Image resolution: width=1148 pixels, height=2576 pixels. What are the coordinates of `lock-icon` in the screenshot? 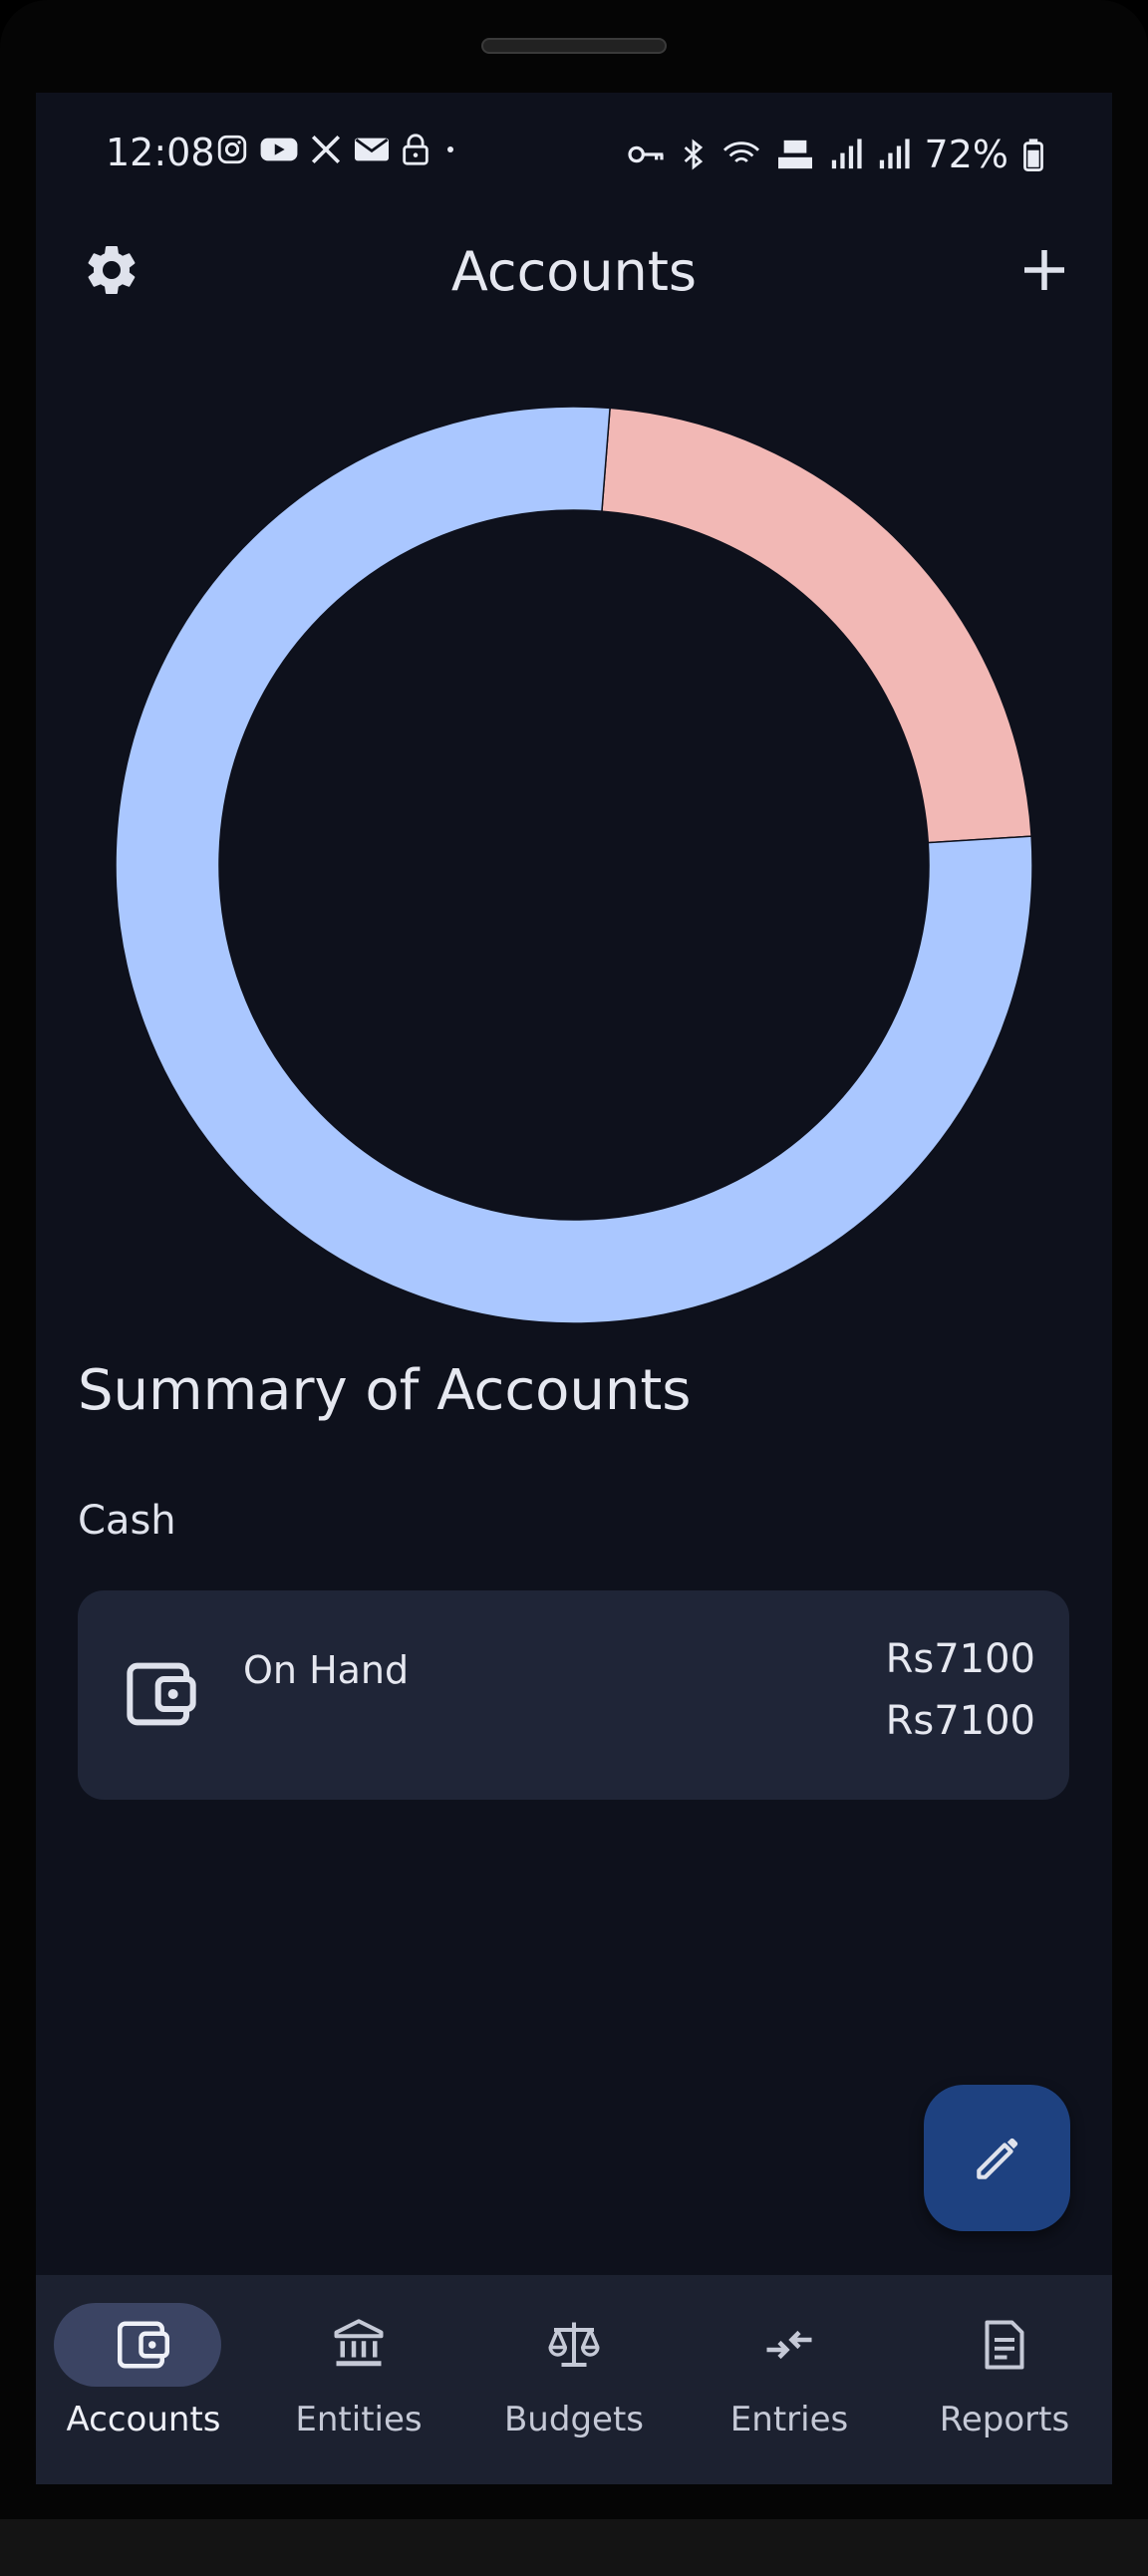 It's located at (416, 149).